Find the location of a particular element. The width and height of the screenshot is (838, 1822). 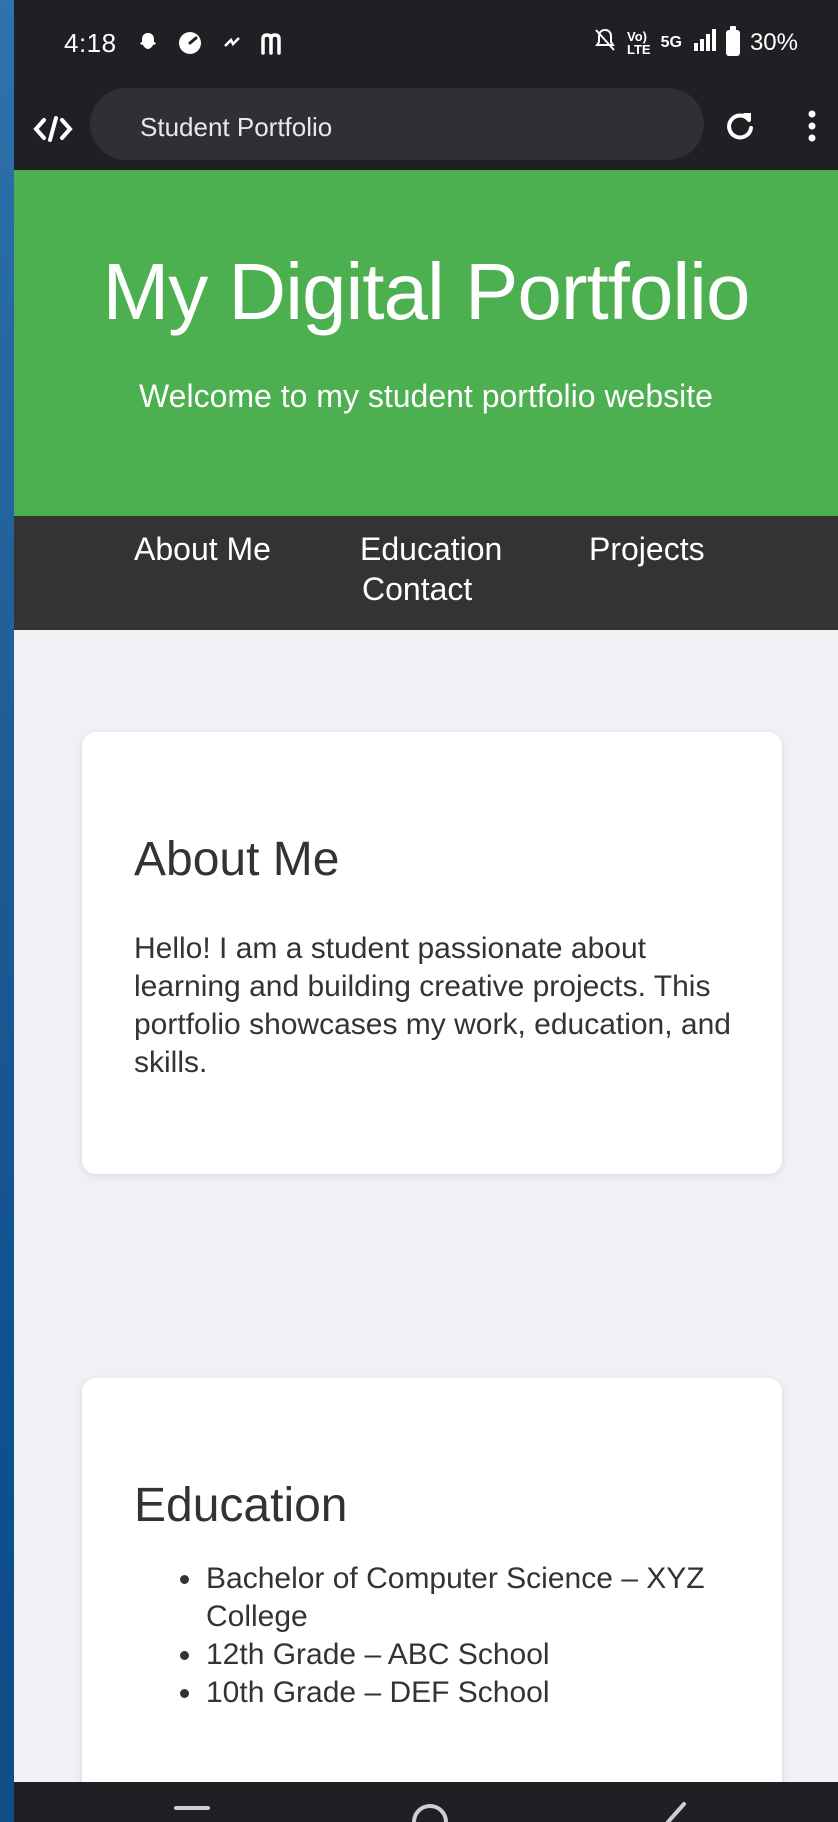

signal-icon is located at coordinates (704, 43).